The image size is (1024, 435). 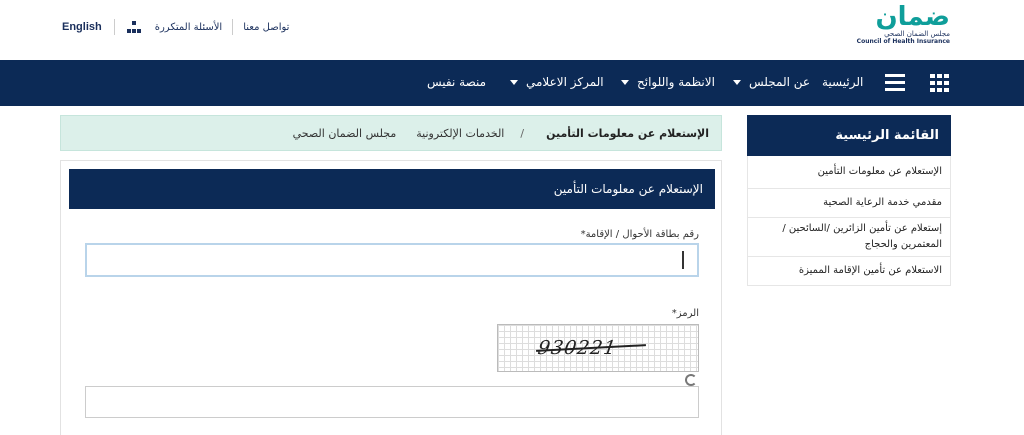 What do you see at coordinates (895, 83) in the screenshot?
I see `hamburger-icon` at bounding box center [895, 83].